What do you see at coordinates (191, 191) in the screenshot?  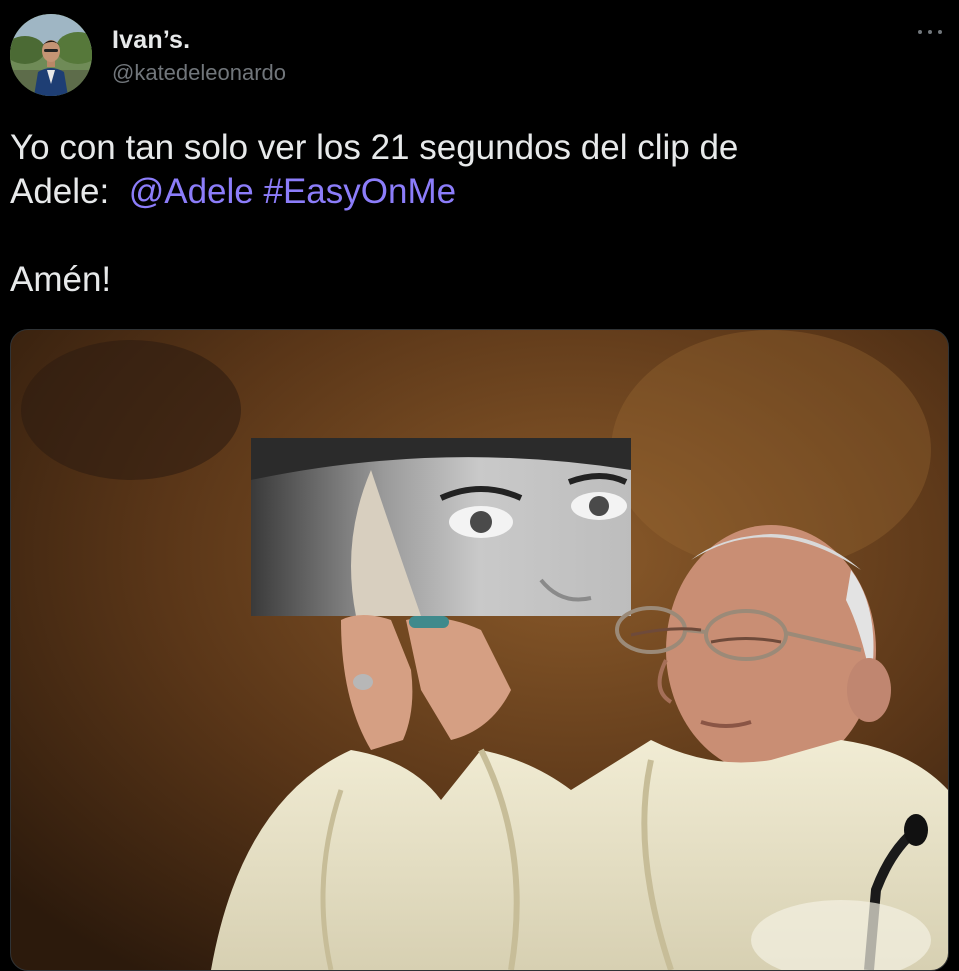 I see `mention-link: @Adele` at bounding box center [191, 191].